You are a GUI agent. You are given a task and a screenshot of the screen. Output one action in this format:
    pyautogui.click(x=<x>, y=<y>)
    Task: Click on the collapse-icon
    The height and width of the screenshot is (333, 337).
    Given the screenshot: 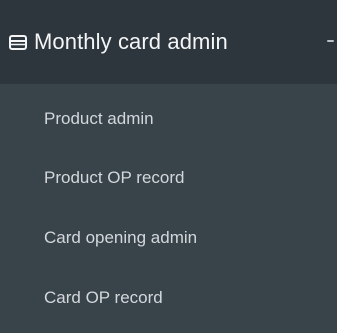 What is the action you would take?
    pyautogui.click(x=332, y=41)
    